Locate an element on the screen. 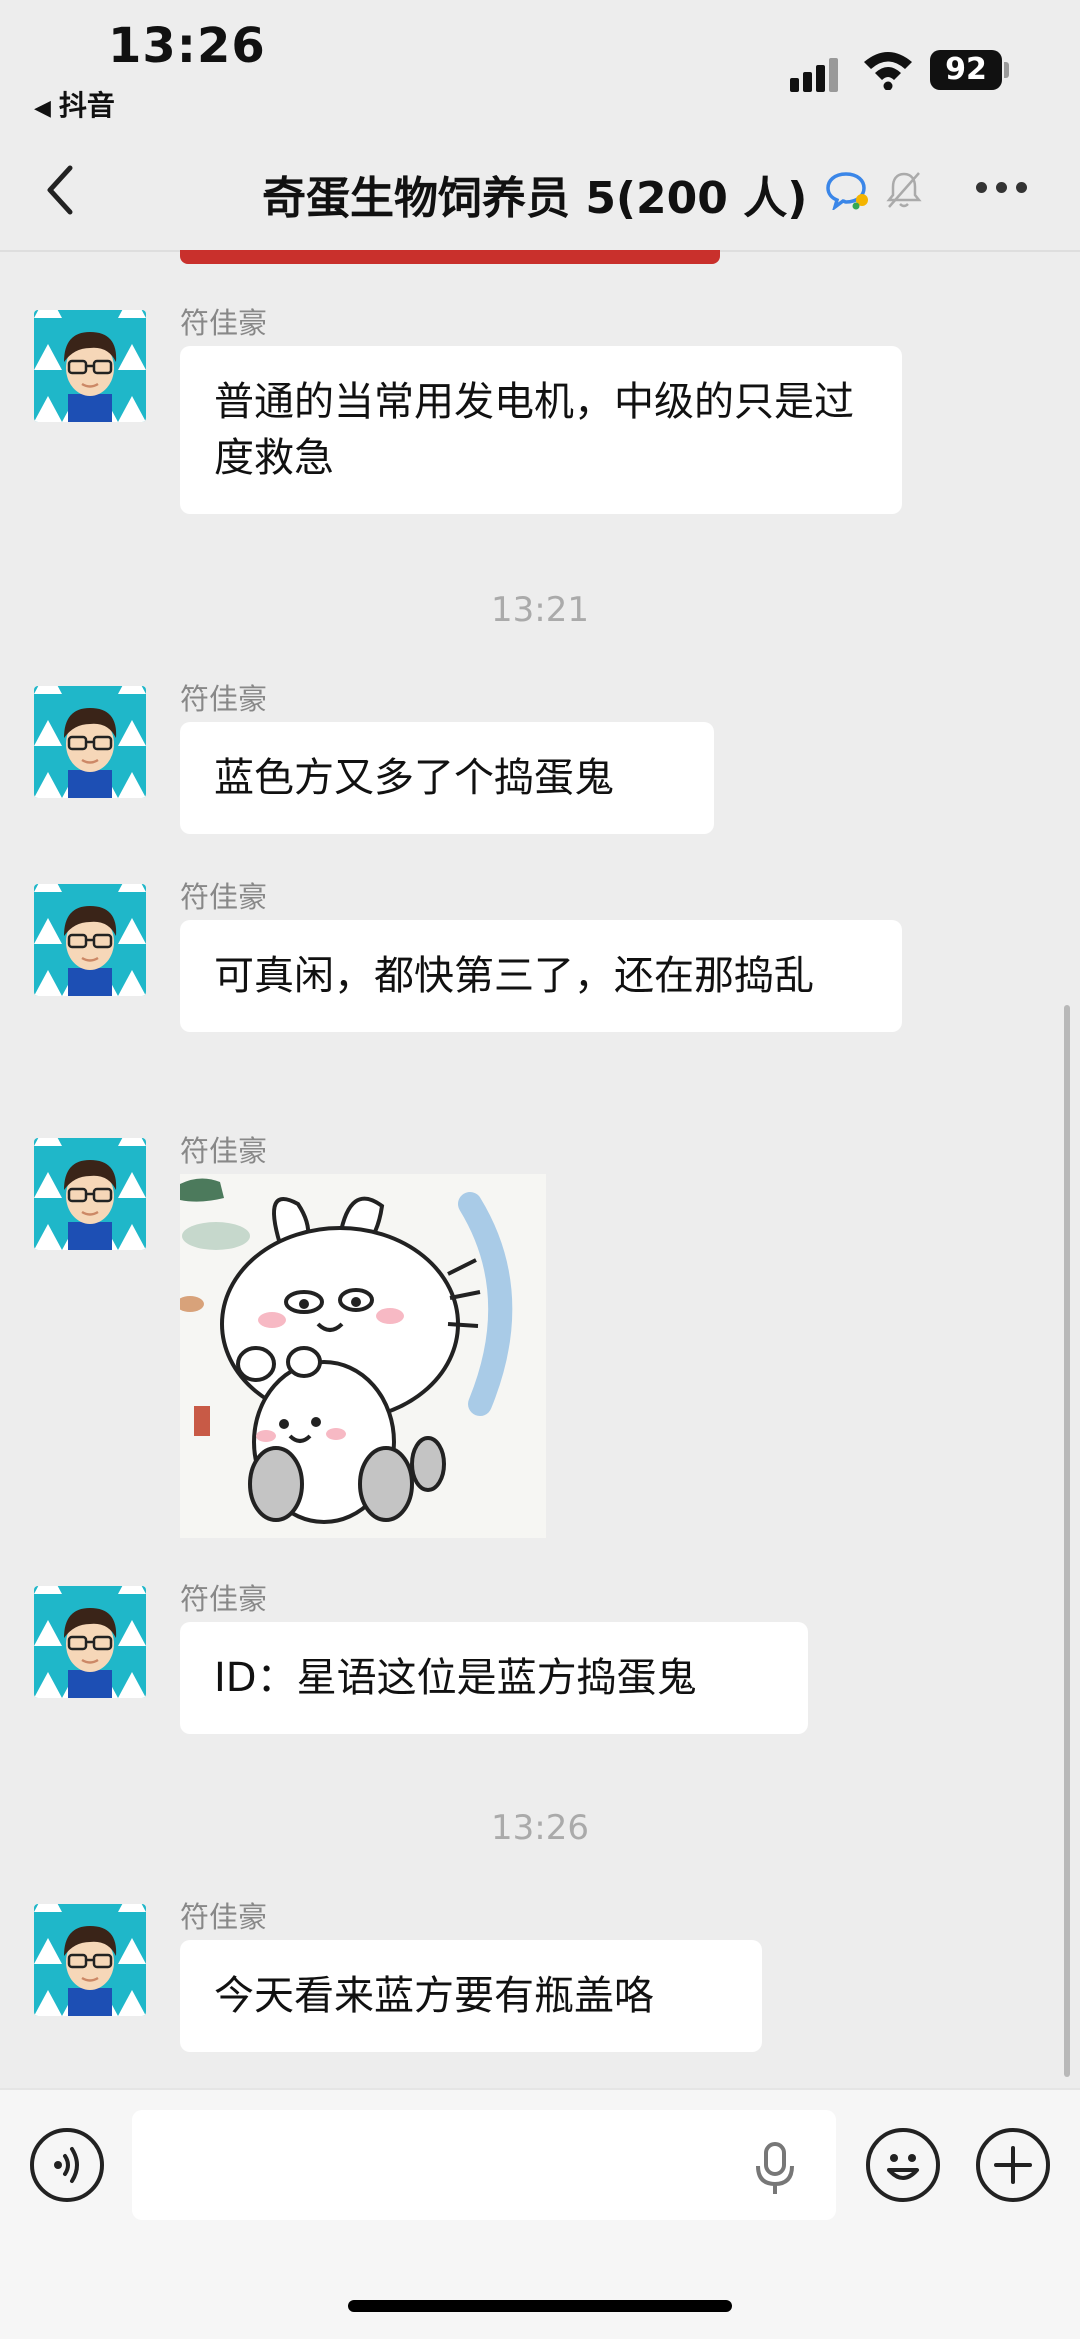 This screenshot has height=2339, width=1080. chat-title: 奇蛋生物饲养员 5(200 人) is located at coordinates (534, 194).